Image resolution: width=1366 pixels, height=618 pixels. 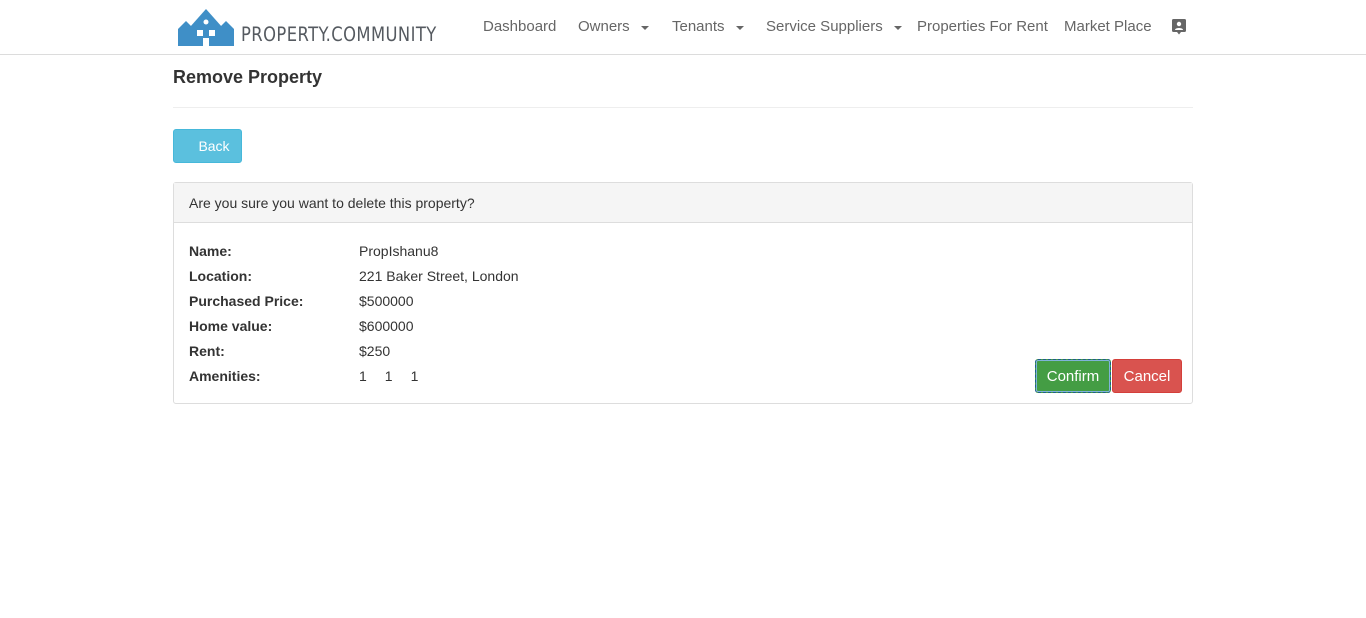 What do you see at coordinates (1179, 26) in the screenshot?
I see `contact-card-icon` at bounding box center [1179, 26].